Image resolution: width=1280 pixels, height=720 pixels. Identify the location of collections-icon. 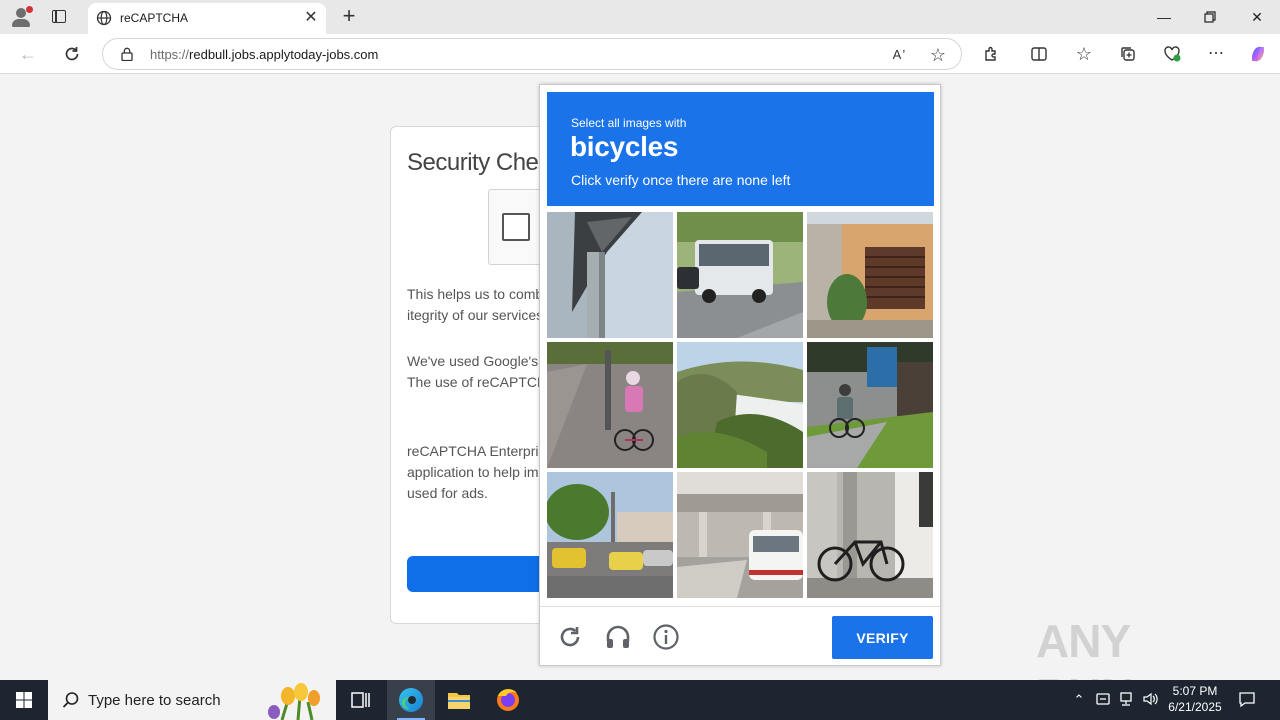
(1128, 54).